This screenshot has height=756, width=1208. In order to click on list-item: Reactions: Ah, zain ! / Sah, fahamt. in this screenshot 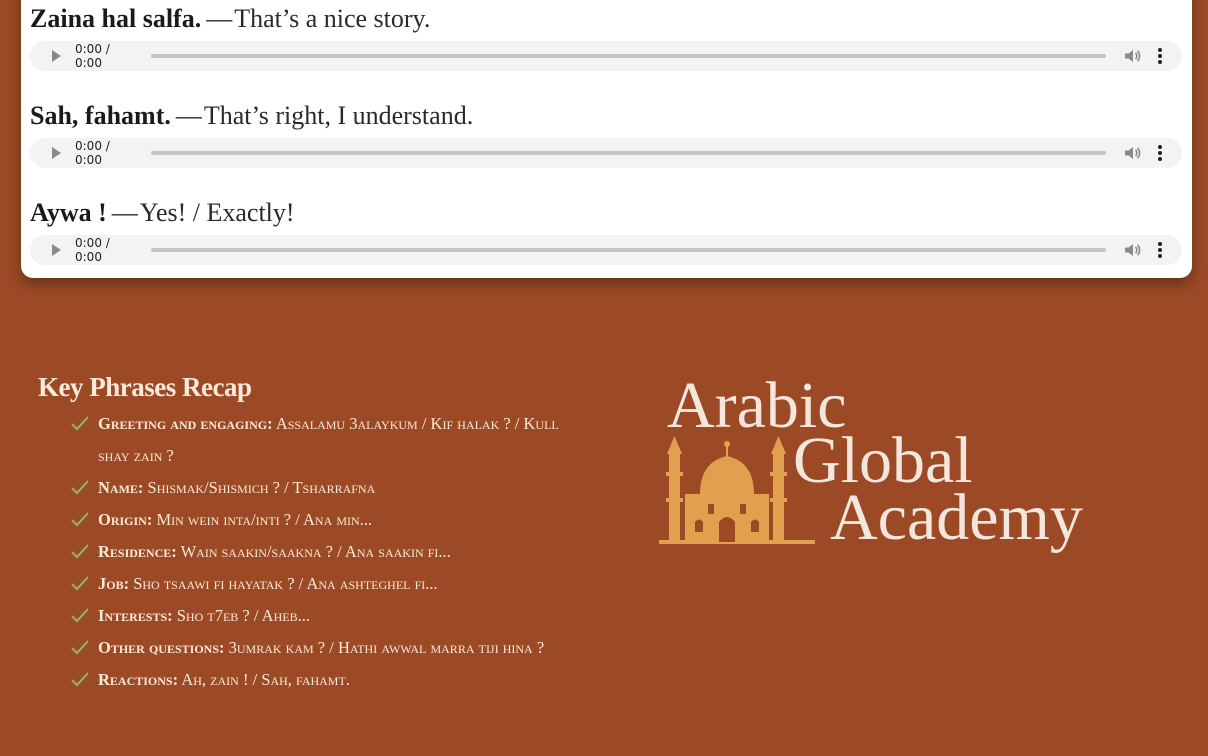, I will do `click(330, 680)`.